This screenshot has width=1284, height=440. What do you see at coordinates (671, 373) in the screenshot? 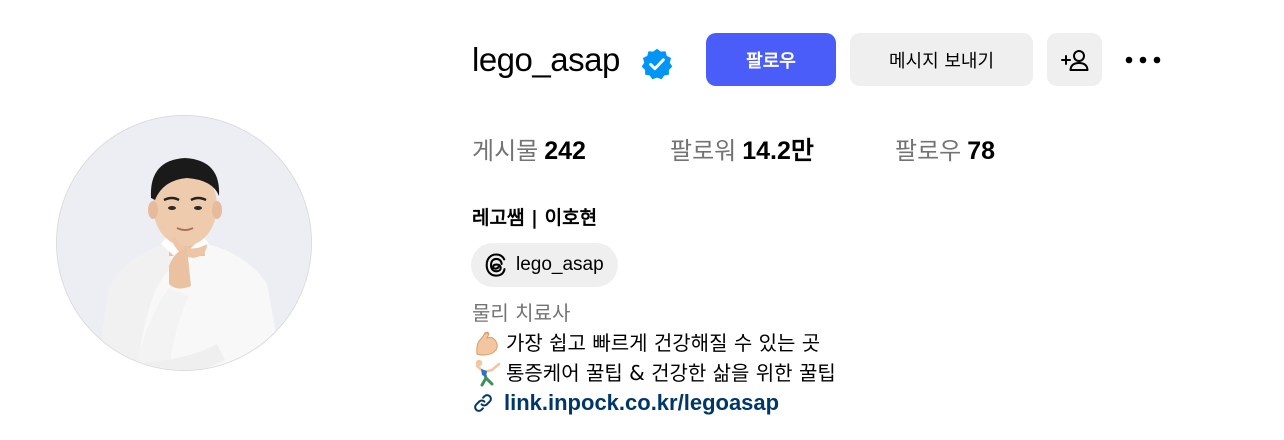
I see `bio-text-2: 통증케어 꿀팁 & 건강한 삶을 위한 꿀팁` at bounding box center [671, 373].